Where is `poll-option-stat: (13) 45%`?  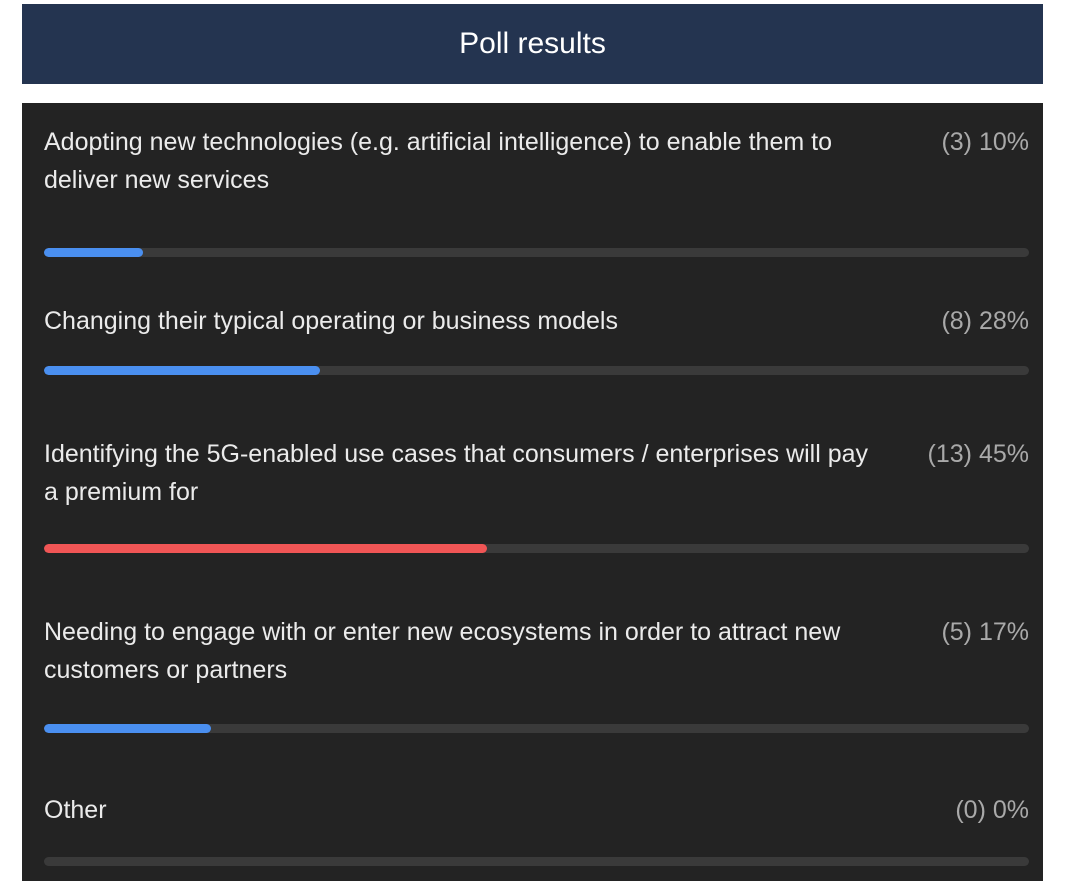
poll-option-stat: (13) 45% is located at coordinates (978, 454).